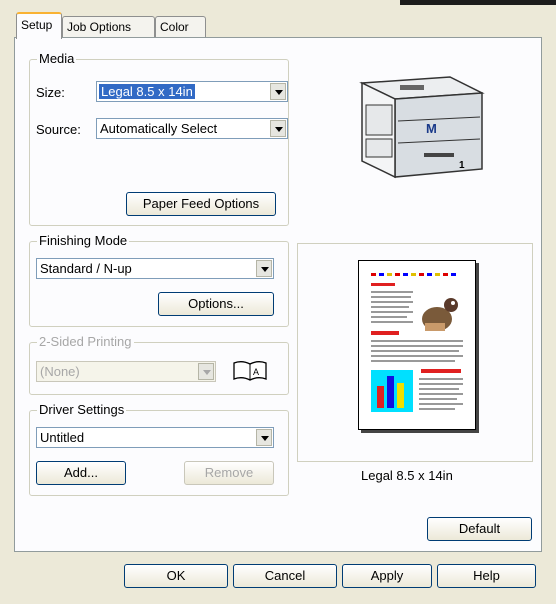 The height and width of the screenshot is (604, 556). Describe the element at coordinates (180, 26) in the screenshot. I see `tab-color: Color` at that location.